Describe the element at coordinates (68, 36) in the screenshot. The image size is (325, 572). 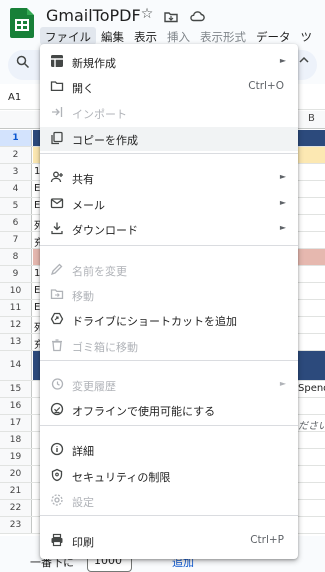
I see `menu-file: ファイル` at that location.